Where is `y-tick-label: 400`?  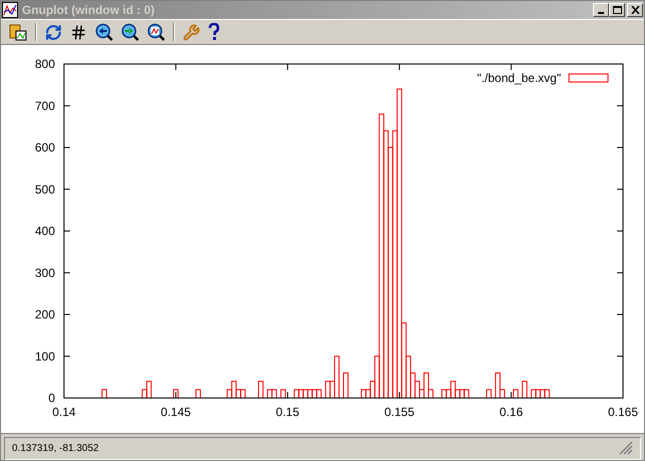 y-tick-label: 400 is located at coordinates (44, 231).